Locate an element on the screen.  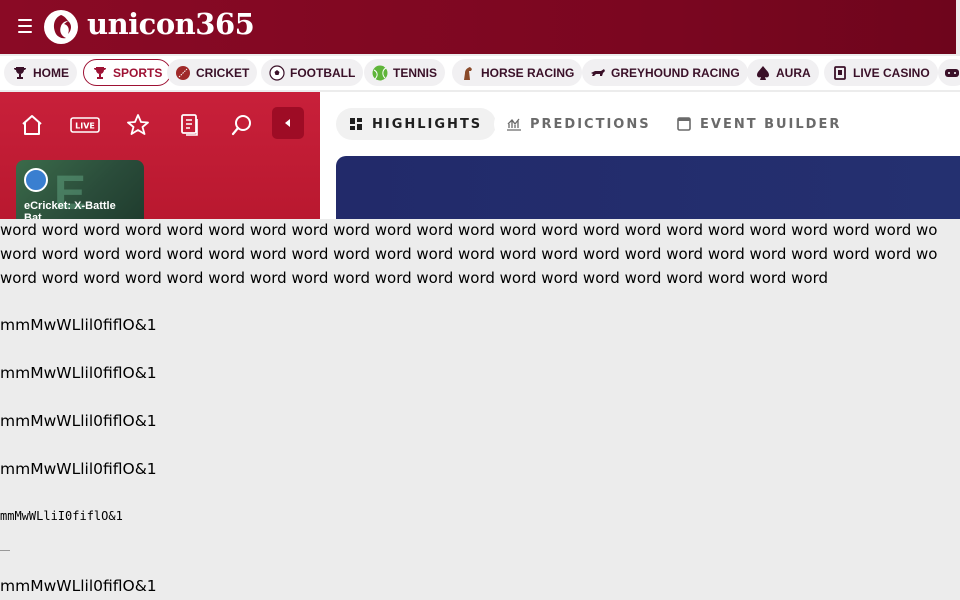
nav-item-label: HORSE RACING is located at coordinates (528, 72).